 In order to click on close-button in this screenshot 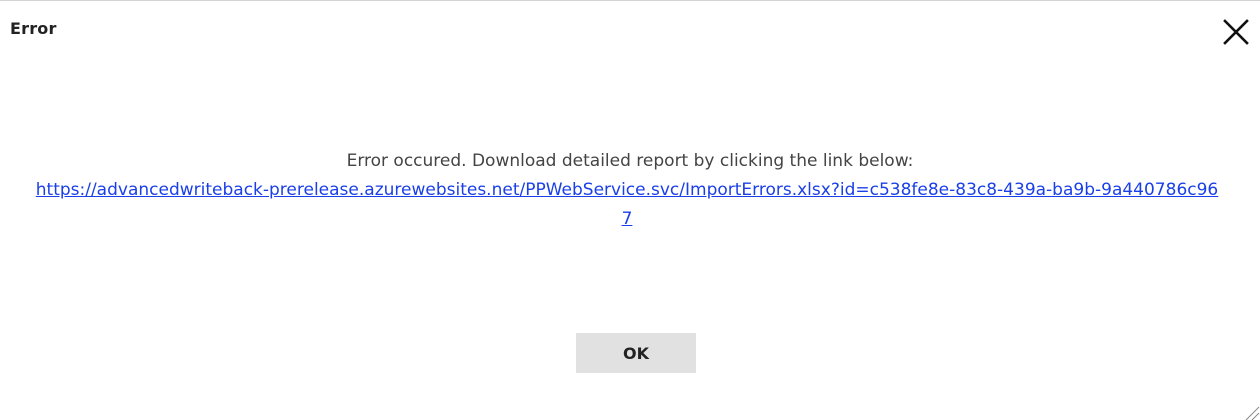, I will do `click(1237, 31)`.